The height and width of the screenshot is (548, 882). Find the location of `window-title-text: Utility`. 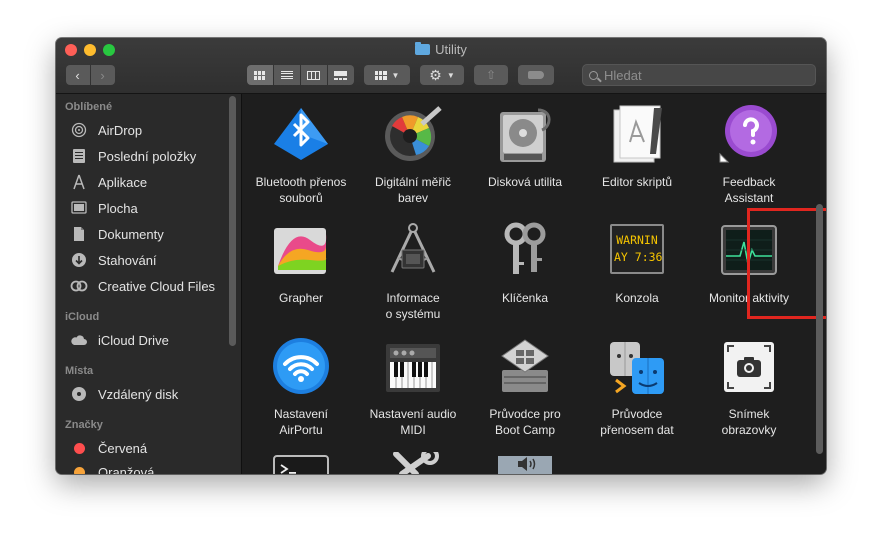

window-title-text: Utility is located at coordinates (451, 49).